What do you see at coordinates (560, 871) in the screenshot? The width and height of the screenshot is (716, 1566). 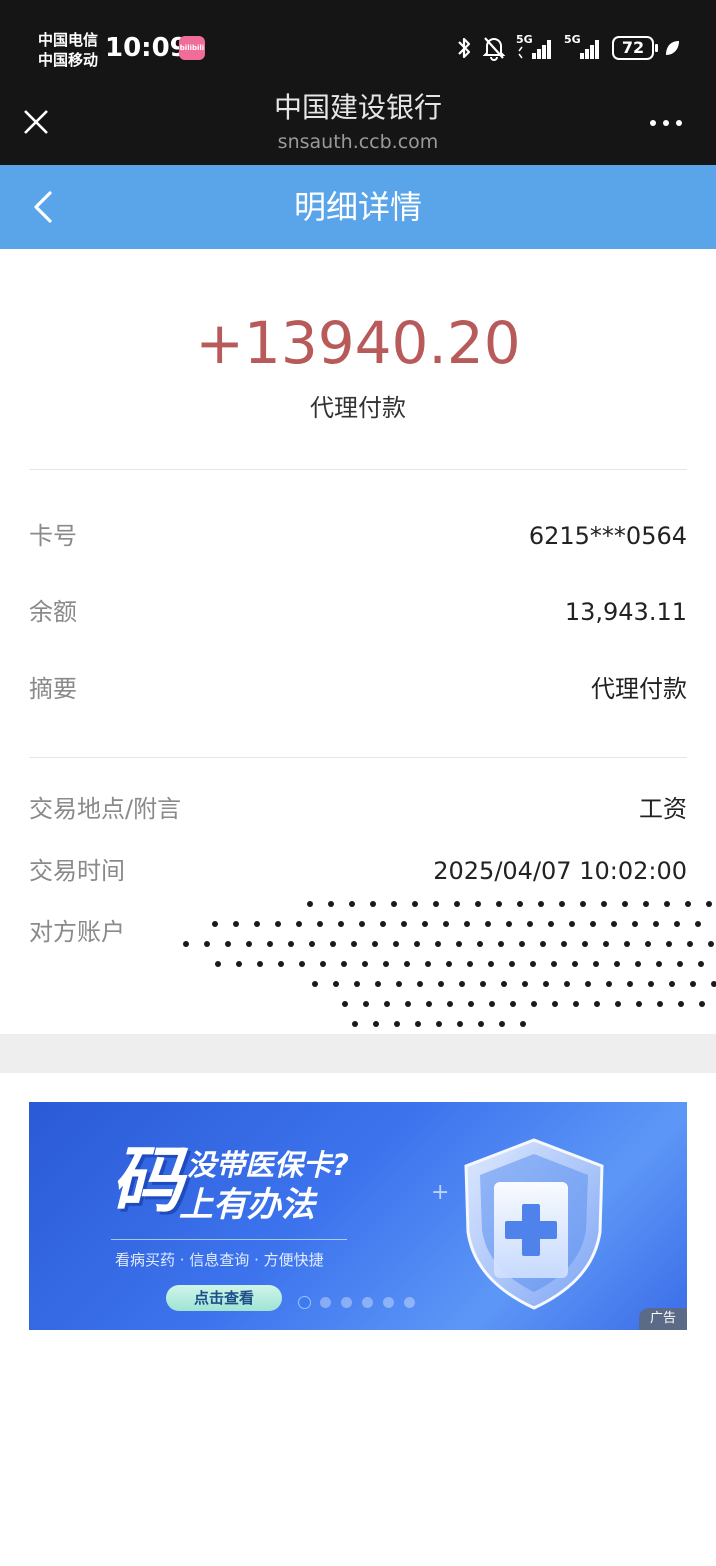 I see `detail-value: 2025/04/07 10:02:00` at bounding box center [560, 871].